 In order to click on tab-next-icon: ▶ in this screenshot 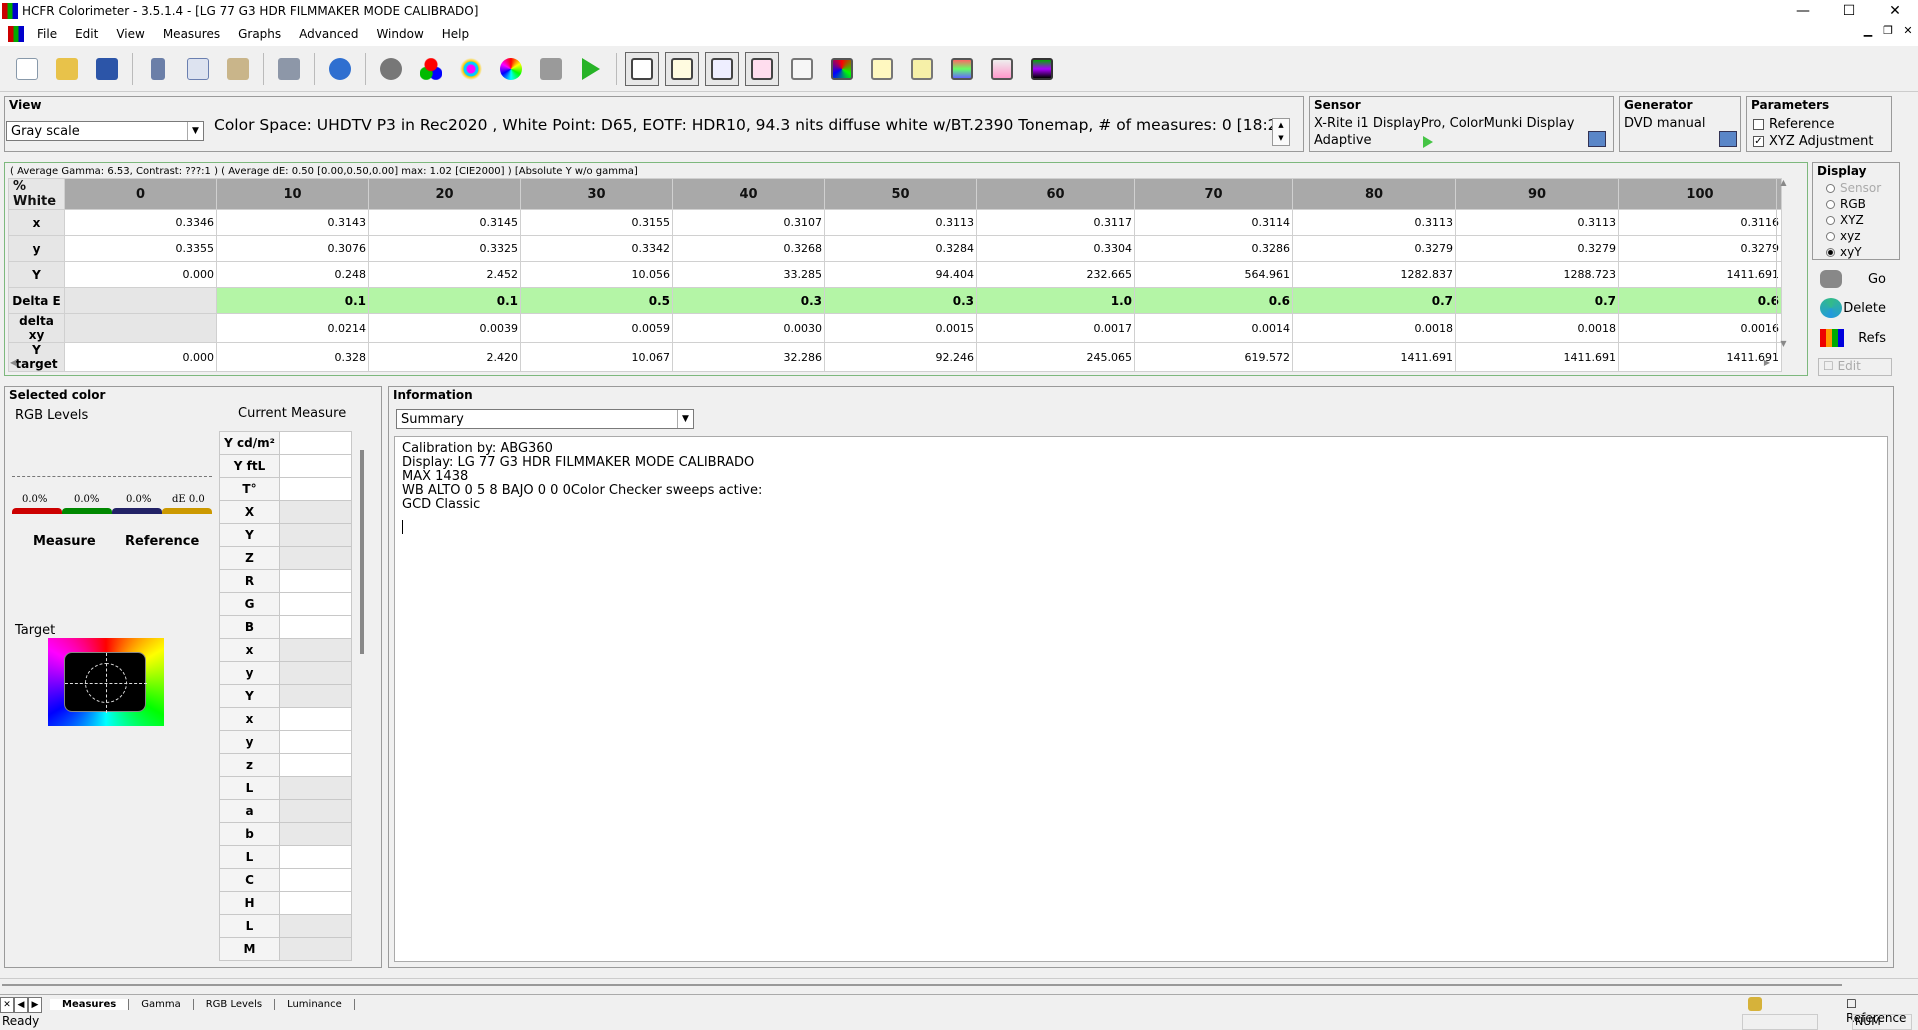, I will do `click(35, 1004)`.